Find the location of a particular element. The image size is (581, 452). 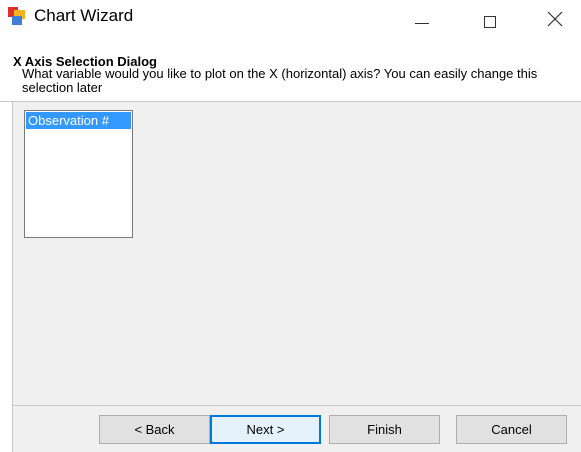

left-margin is located at coordinates (6, 276).